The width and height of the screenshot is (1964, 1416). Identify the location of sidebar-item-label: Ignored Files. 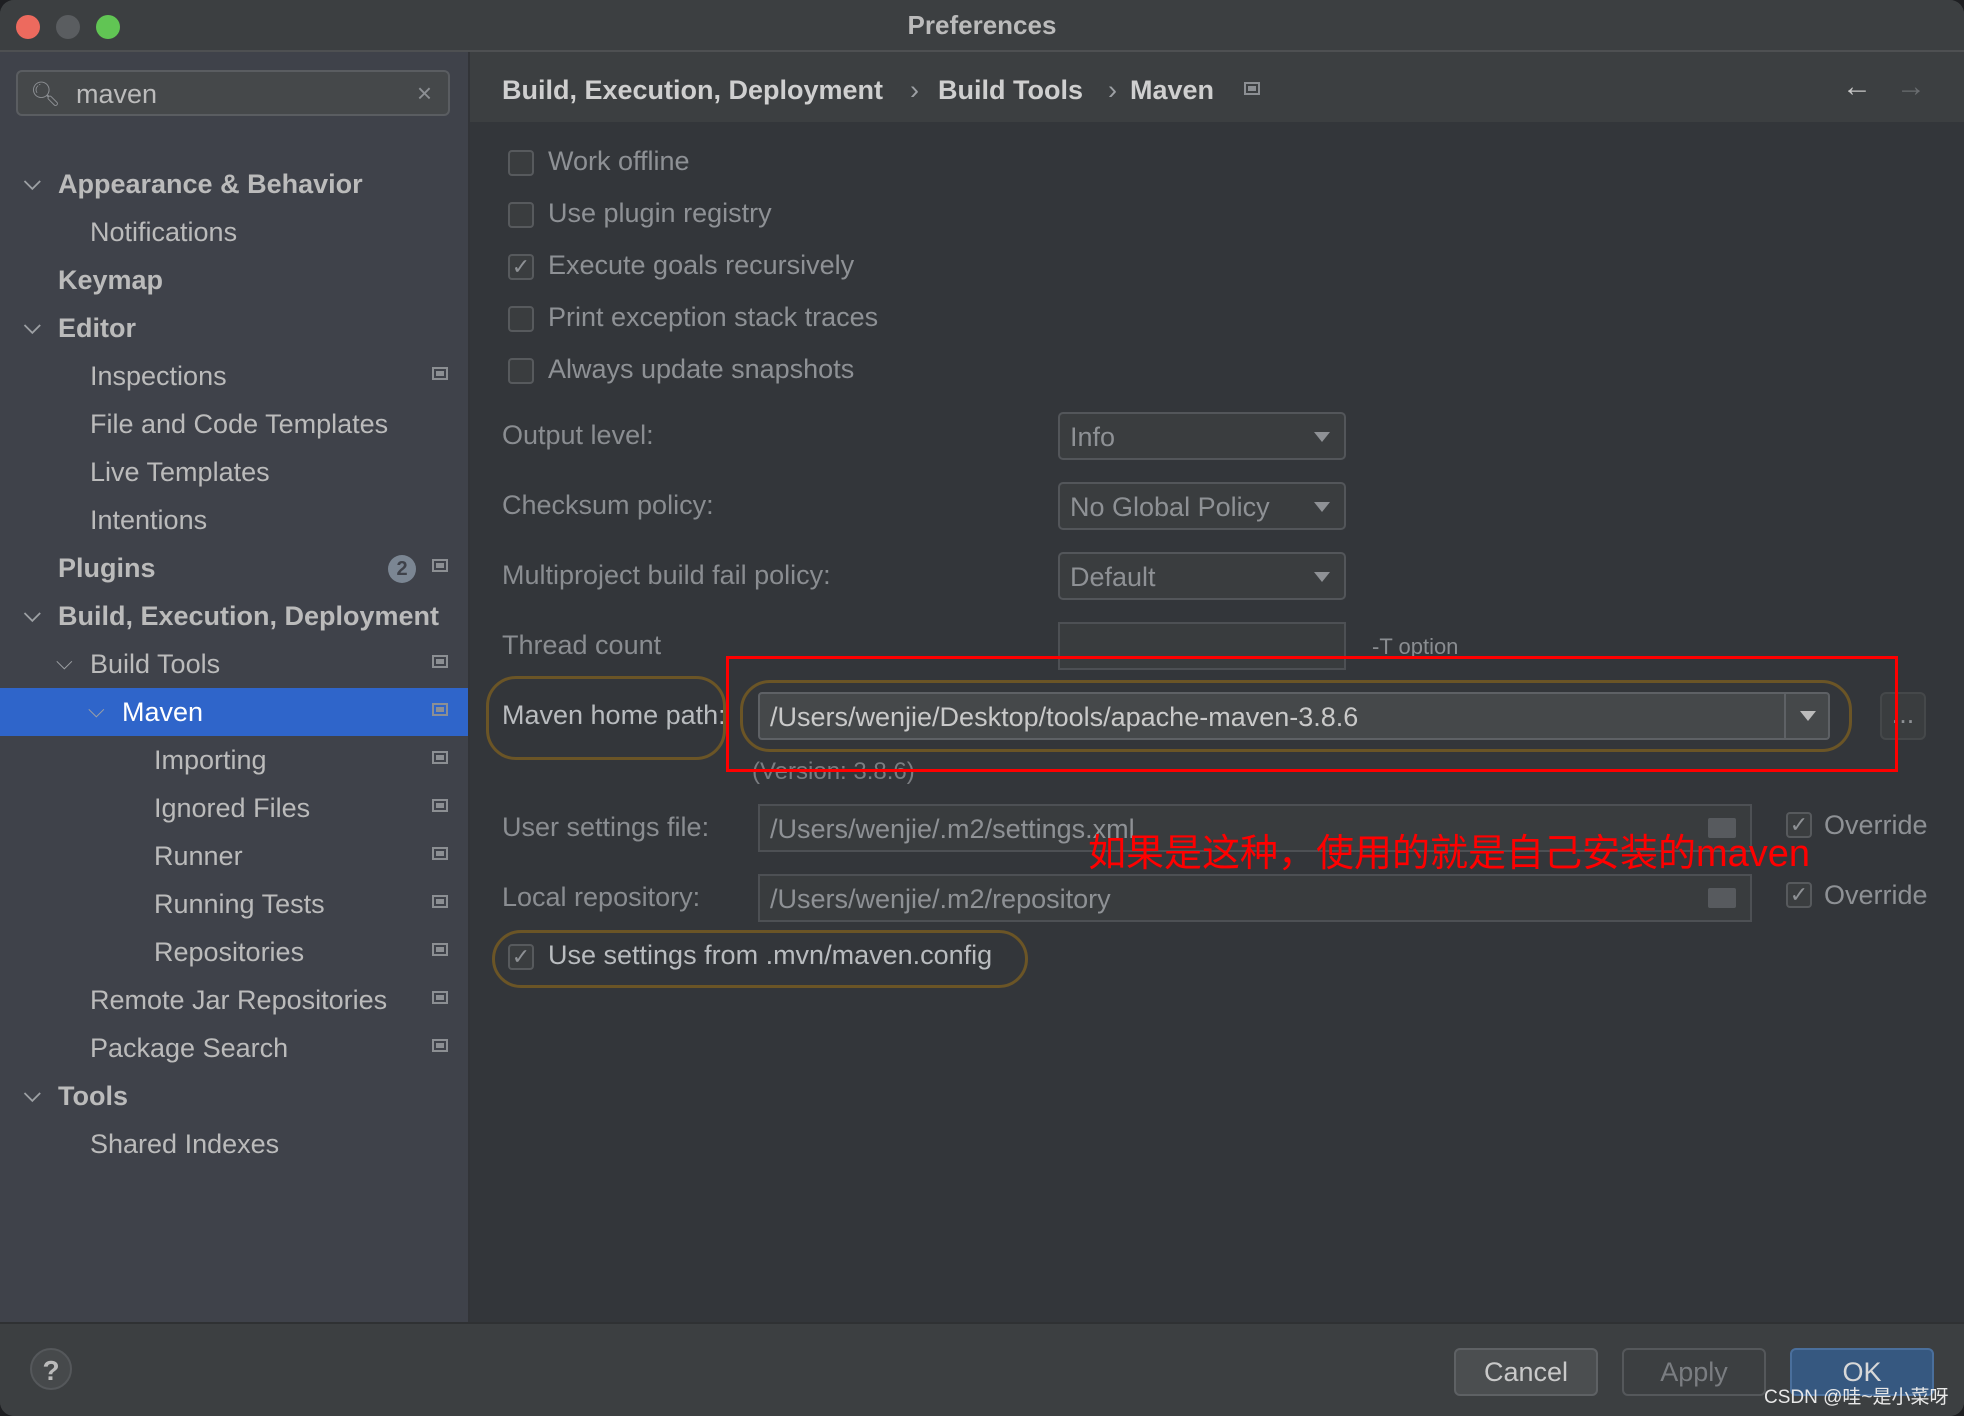
(232, 808).